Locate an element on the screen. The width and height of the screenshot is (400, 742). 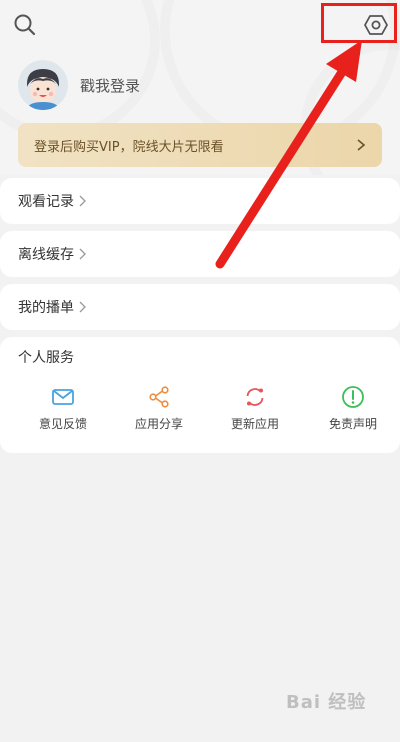
vip-banner: 登录后购买VIP，院线大片无限看 is located at coordinates (200, 145).